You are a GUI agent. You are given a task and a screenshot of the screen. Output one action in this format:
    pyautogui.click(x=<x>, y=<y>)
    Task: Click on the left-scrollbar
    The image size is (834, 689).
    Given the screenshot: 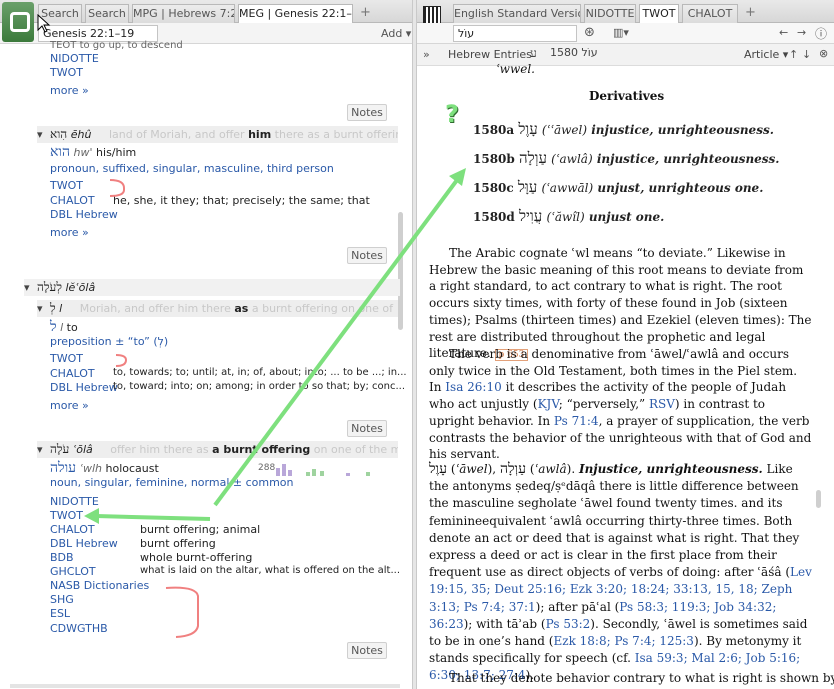 What is the action you would take?
    pyautogui.click(x=400, y=271)
    